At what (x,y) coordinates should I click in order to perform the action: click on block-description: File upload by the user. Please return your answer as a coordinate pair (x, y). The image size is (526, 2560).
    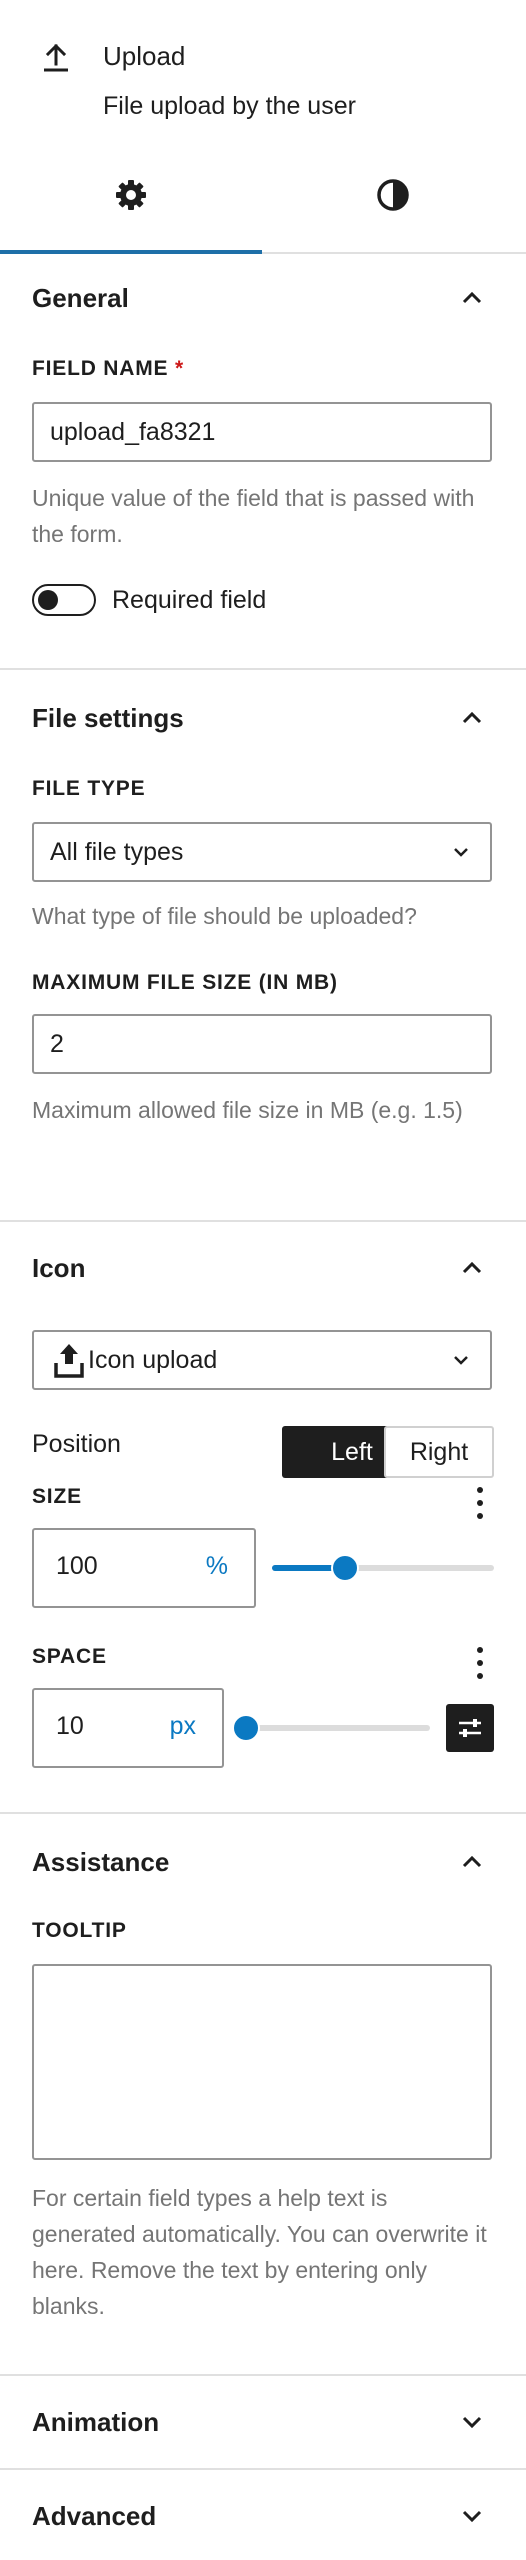
    Looking at the image, I should click on (229, 106).